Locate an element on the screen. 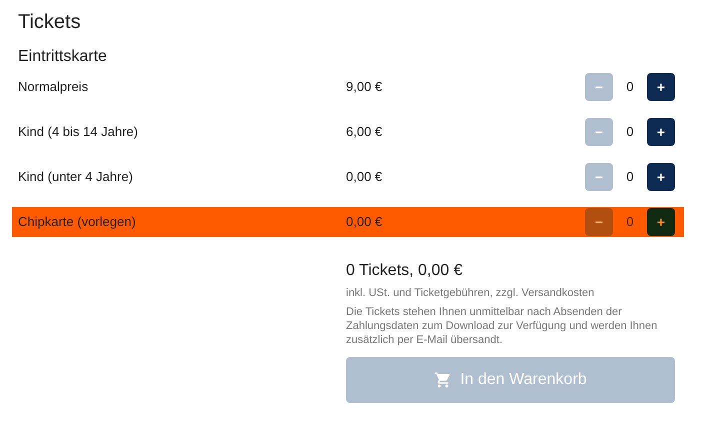 This screenshot has height=425, width=724. tax-note: inkl. USt. und Ticketgebühren, zzgl. Versandkosten is located at coordinates (471, 293).